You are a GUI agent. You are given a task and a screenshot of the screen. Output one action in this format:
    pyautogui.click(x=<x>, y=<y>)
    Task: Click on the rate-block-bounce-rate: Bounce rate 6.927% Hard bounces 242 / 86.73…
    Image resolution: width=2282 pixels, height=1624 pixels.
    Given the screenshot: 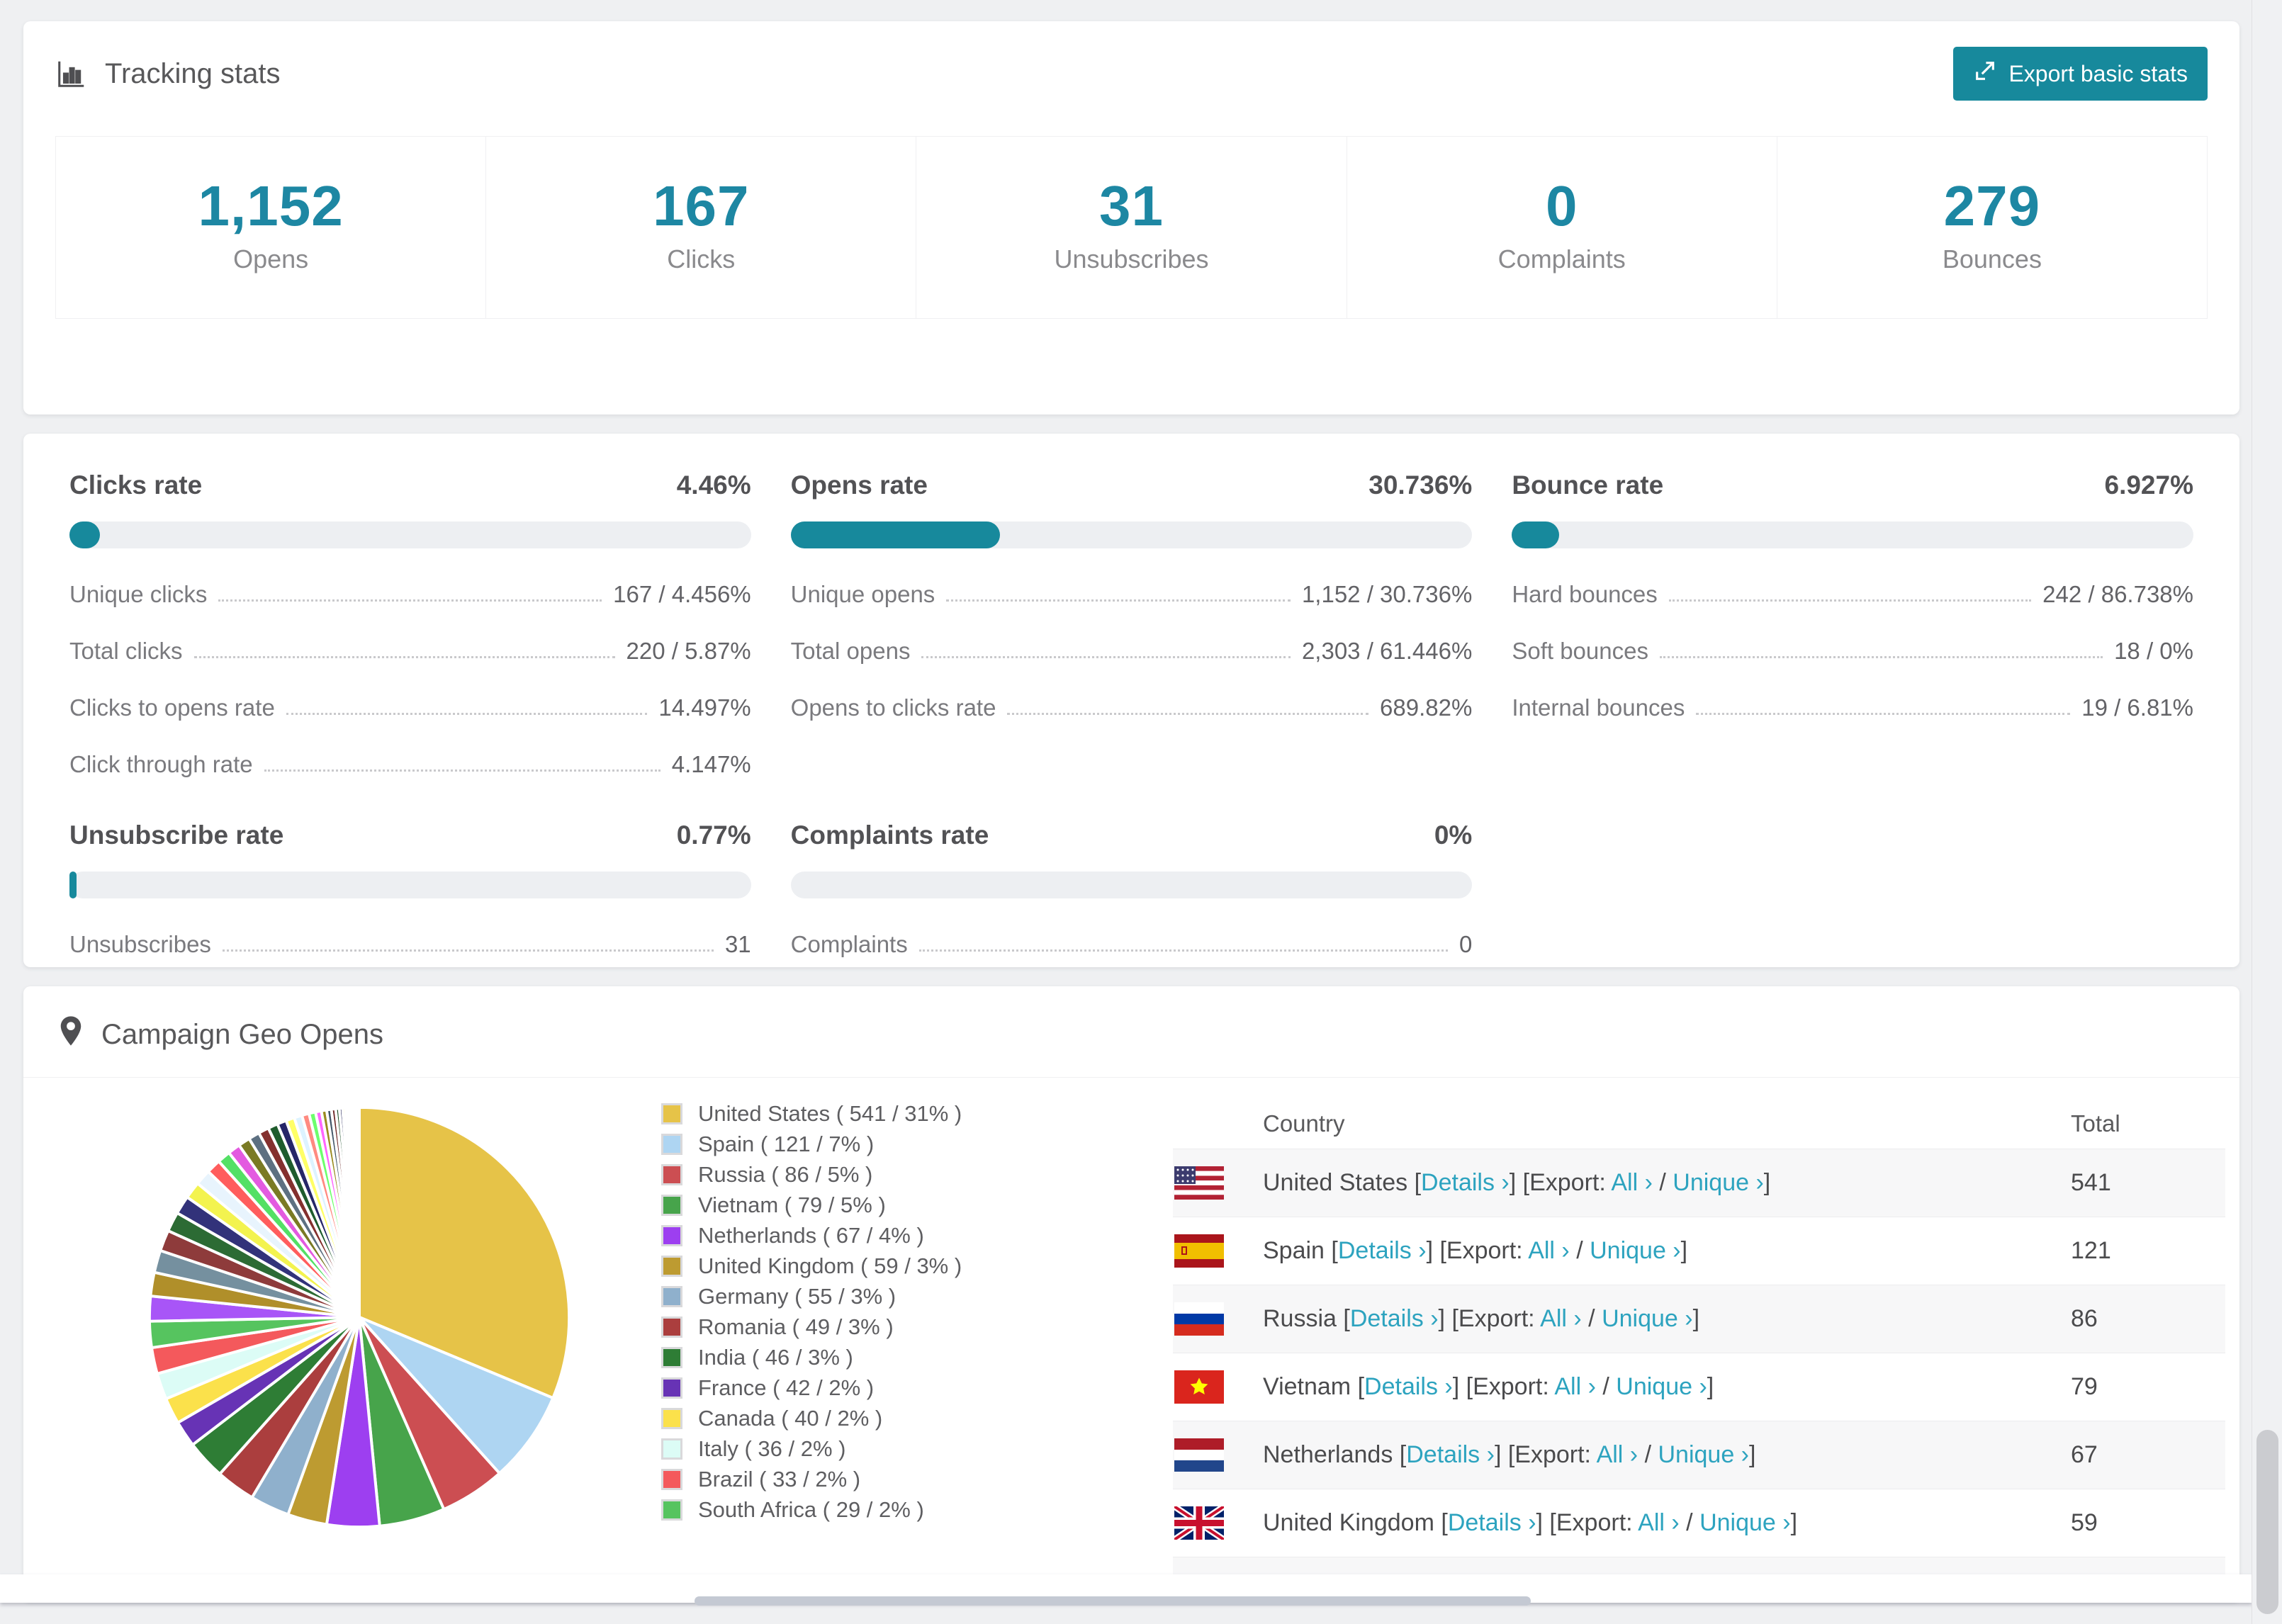 What is the action you would take?
    pyautogui.click(x=1853, y=624)
    